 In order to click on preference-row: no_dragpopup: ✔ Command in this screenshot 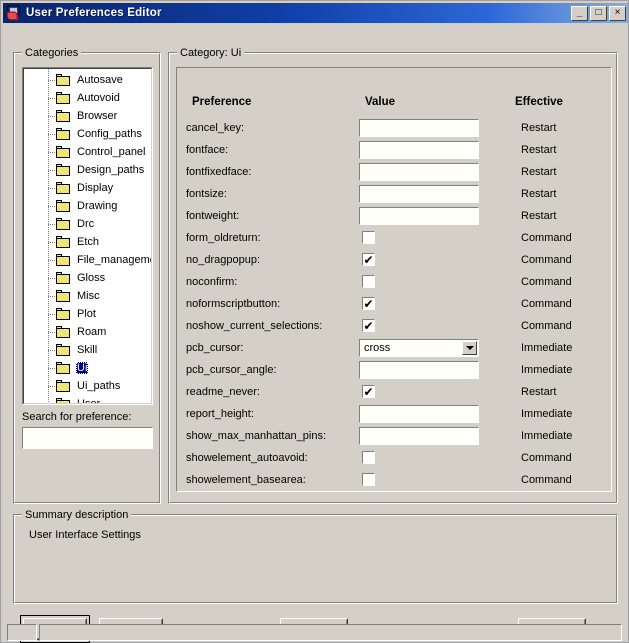, I will do `click(394, 261)`.